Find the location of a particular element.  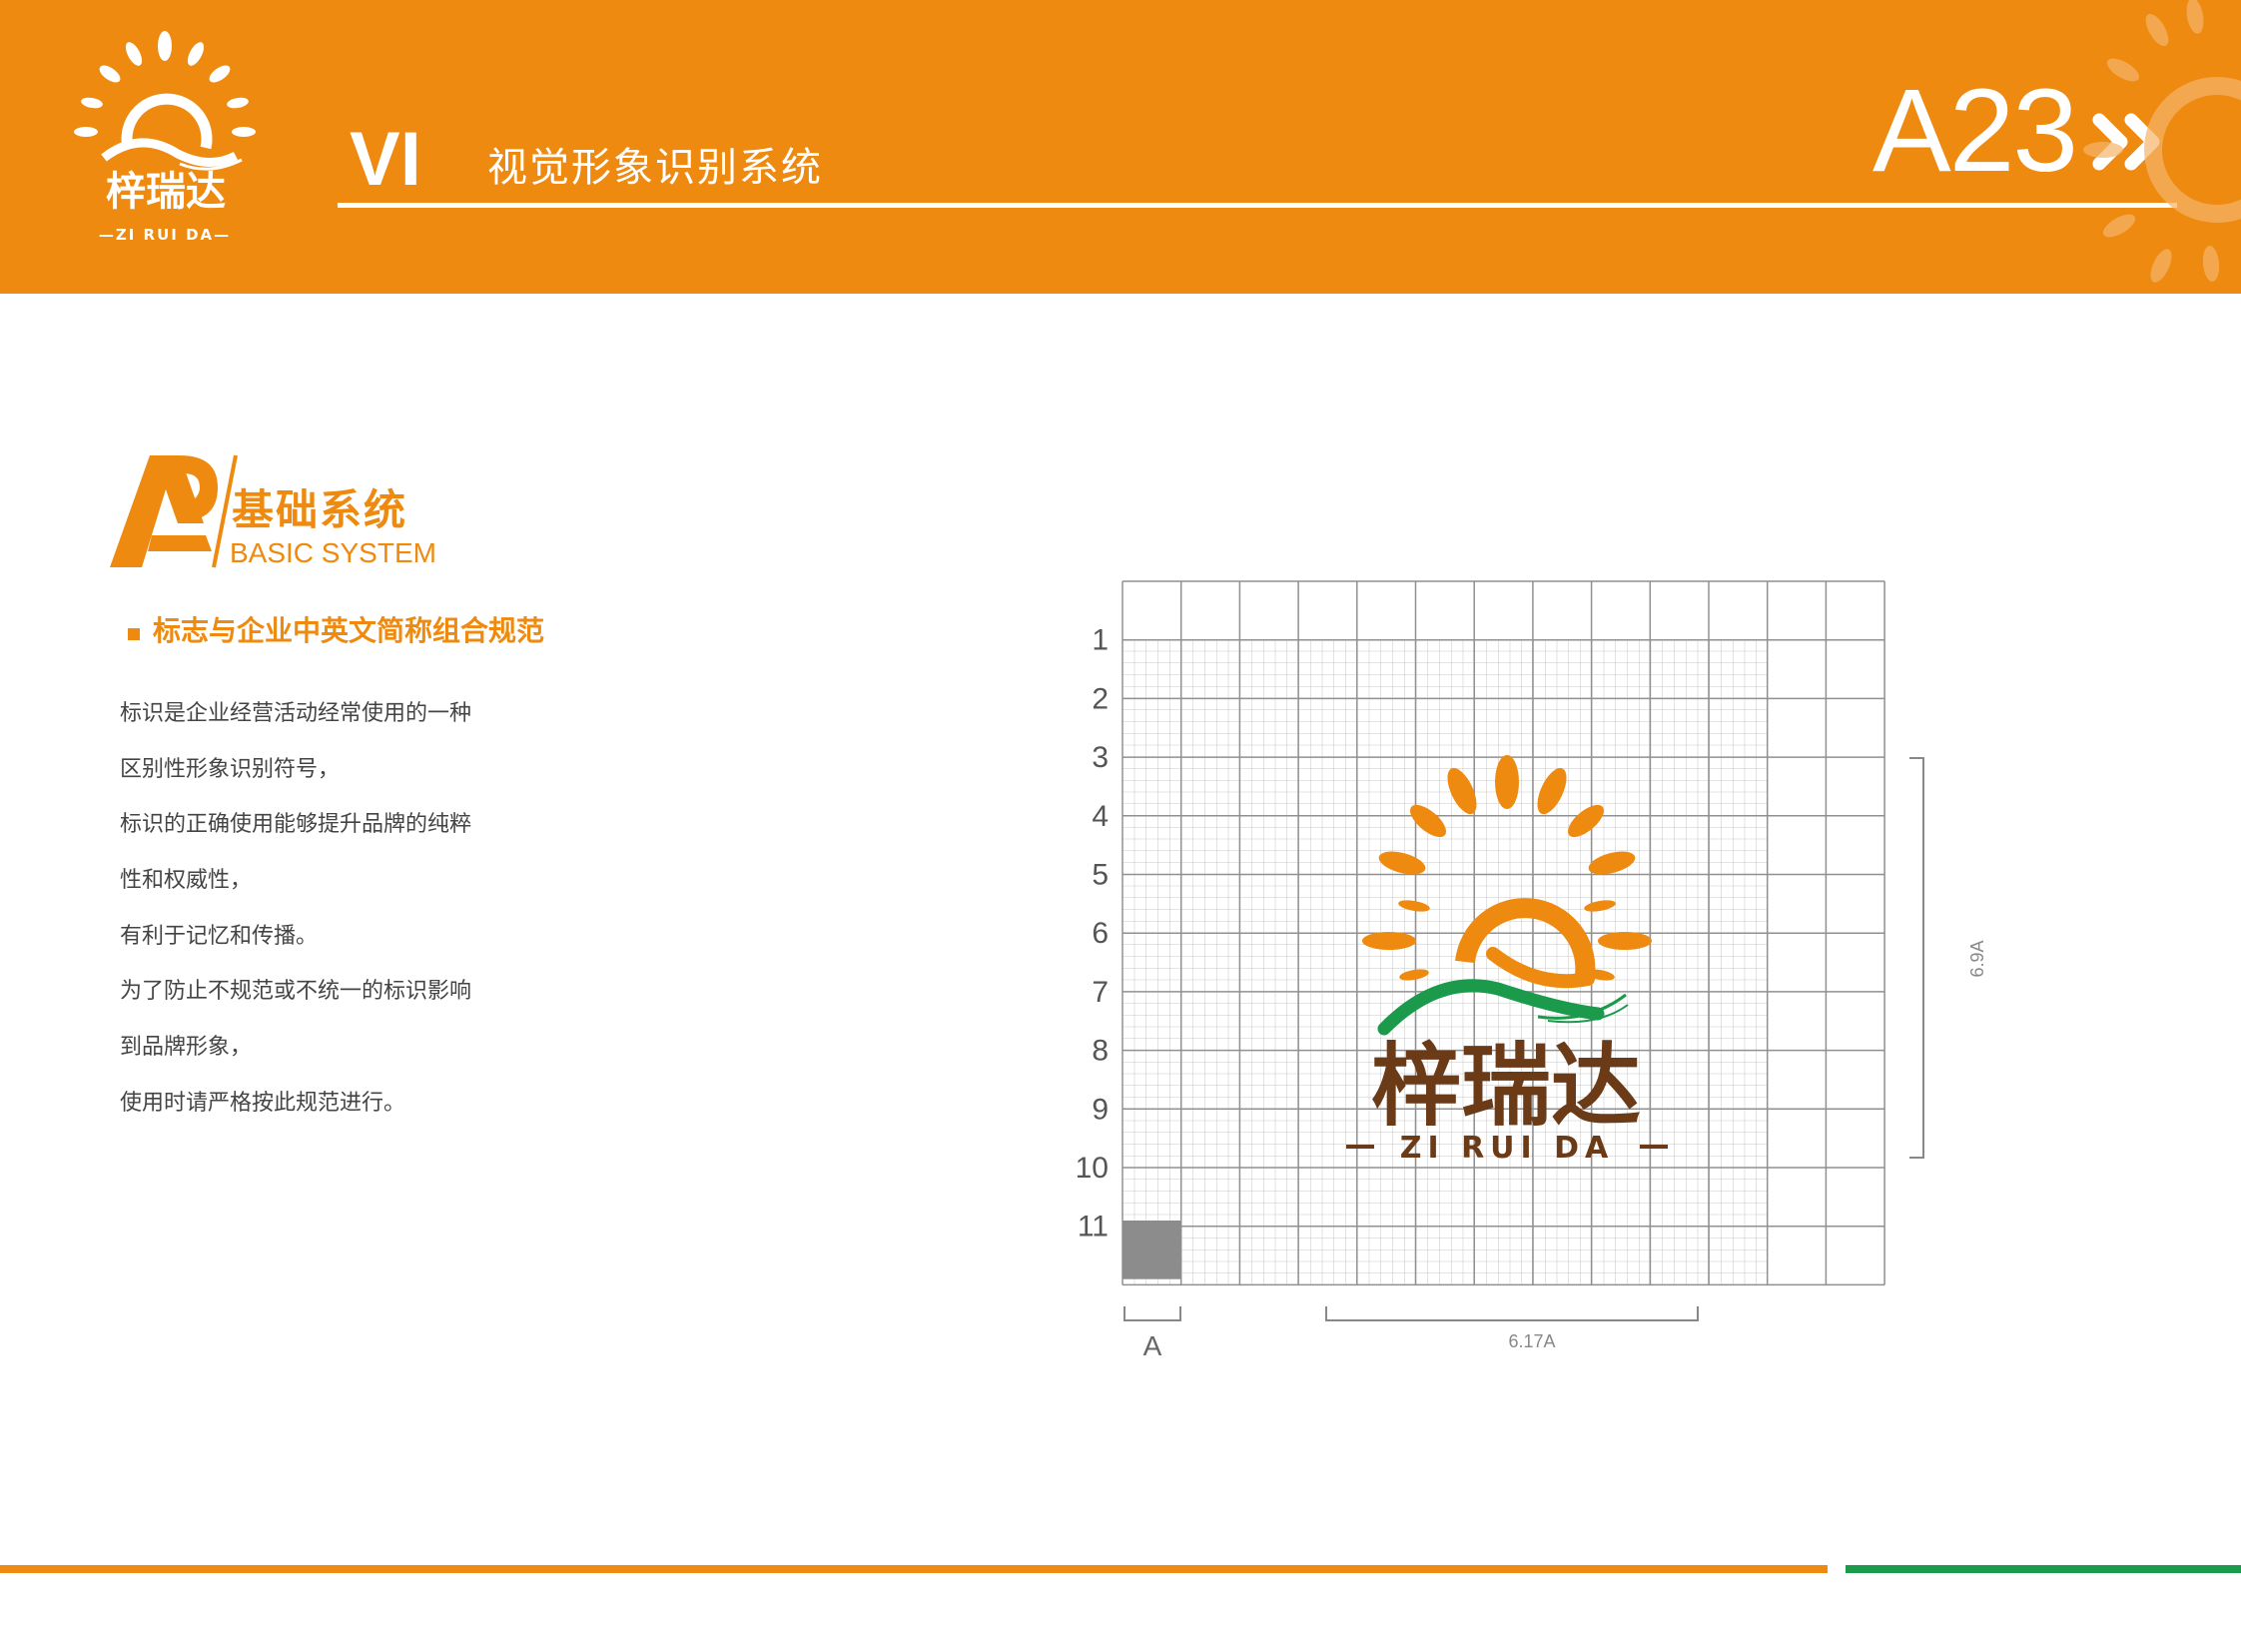

unit-label: A is located at coordinates (1152, 1345).